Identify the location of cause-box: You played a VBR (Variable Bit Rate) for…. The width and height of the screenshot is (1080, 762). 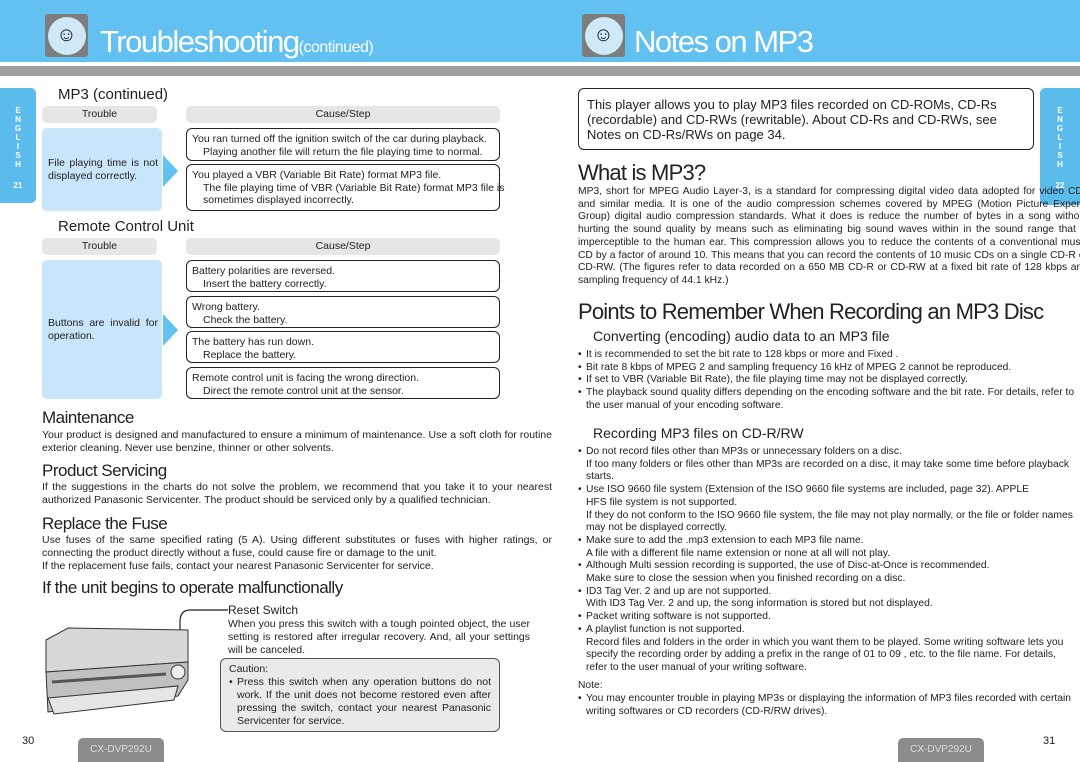
(345, 187).